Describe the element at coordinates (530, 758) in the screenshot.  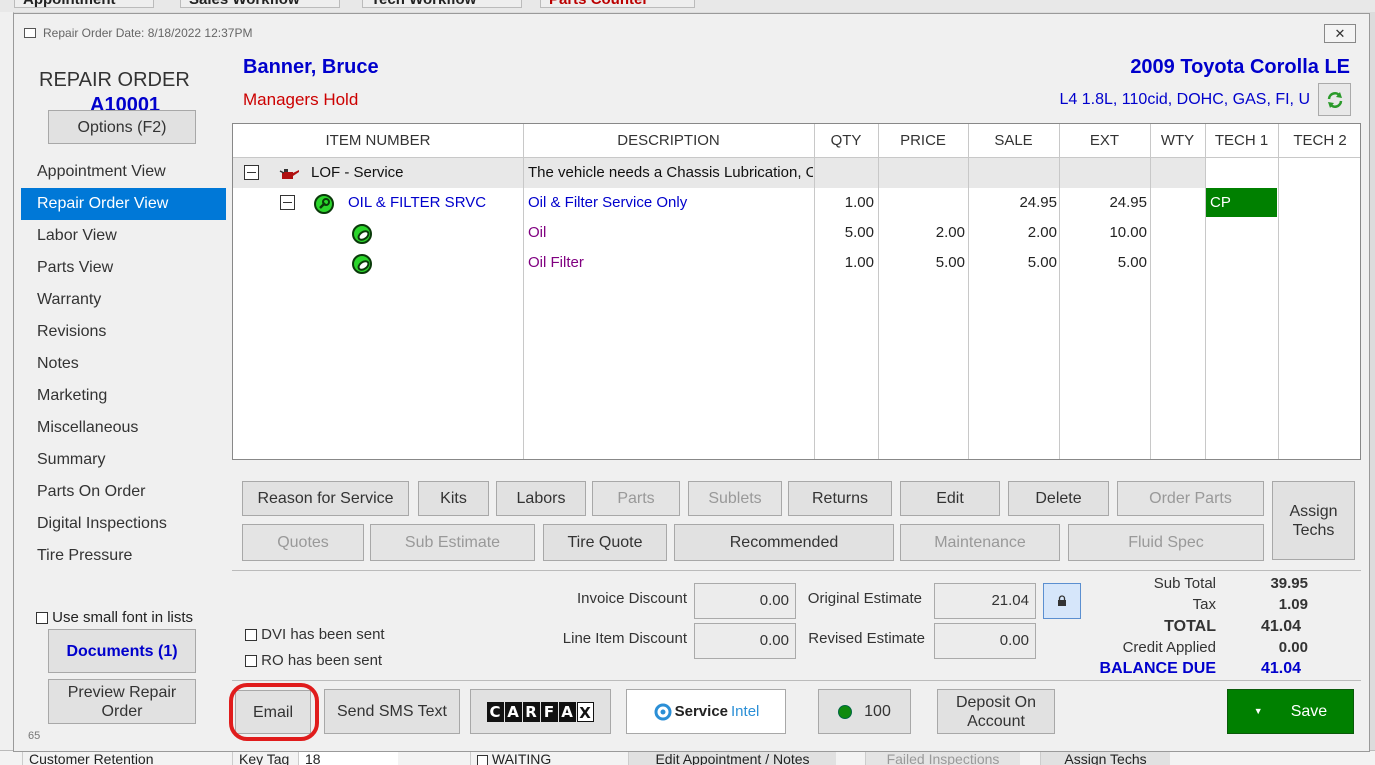
I see `bg-waiting-checkbox: WAITING` at that location.